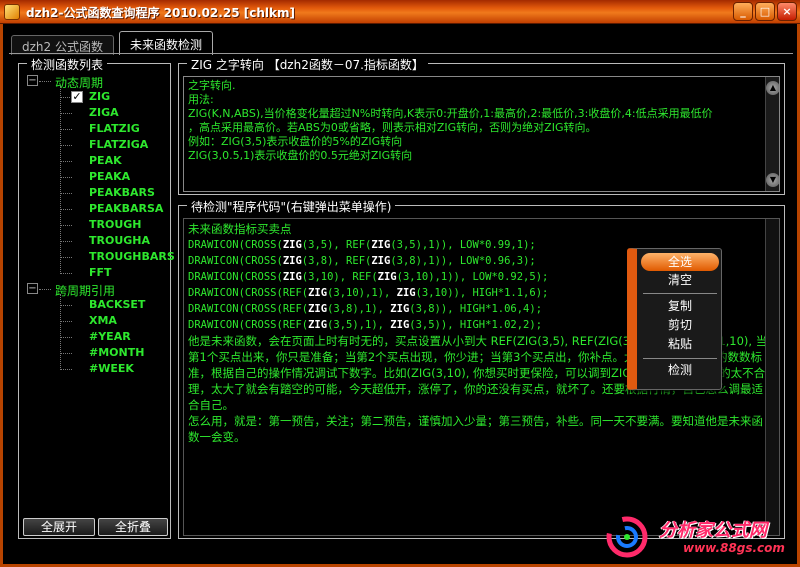 This screenshot has height=567, width=800. I want to click on expand-all-button: 全展开, so click(59, 527).